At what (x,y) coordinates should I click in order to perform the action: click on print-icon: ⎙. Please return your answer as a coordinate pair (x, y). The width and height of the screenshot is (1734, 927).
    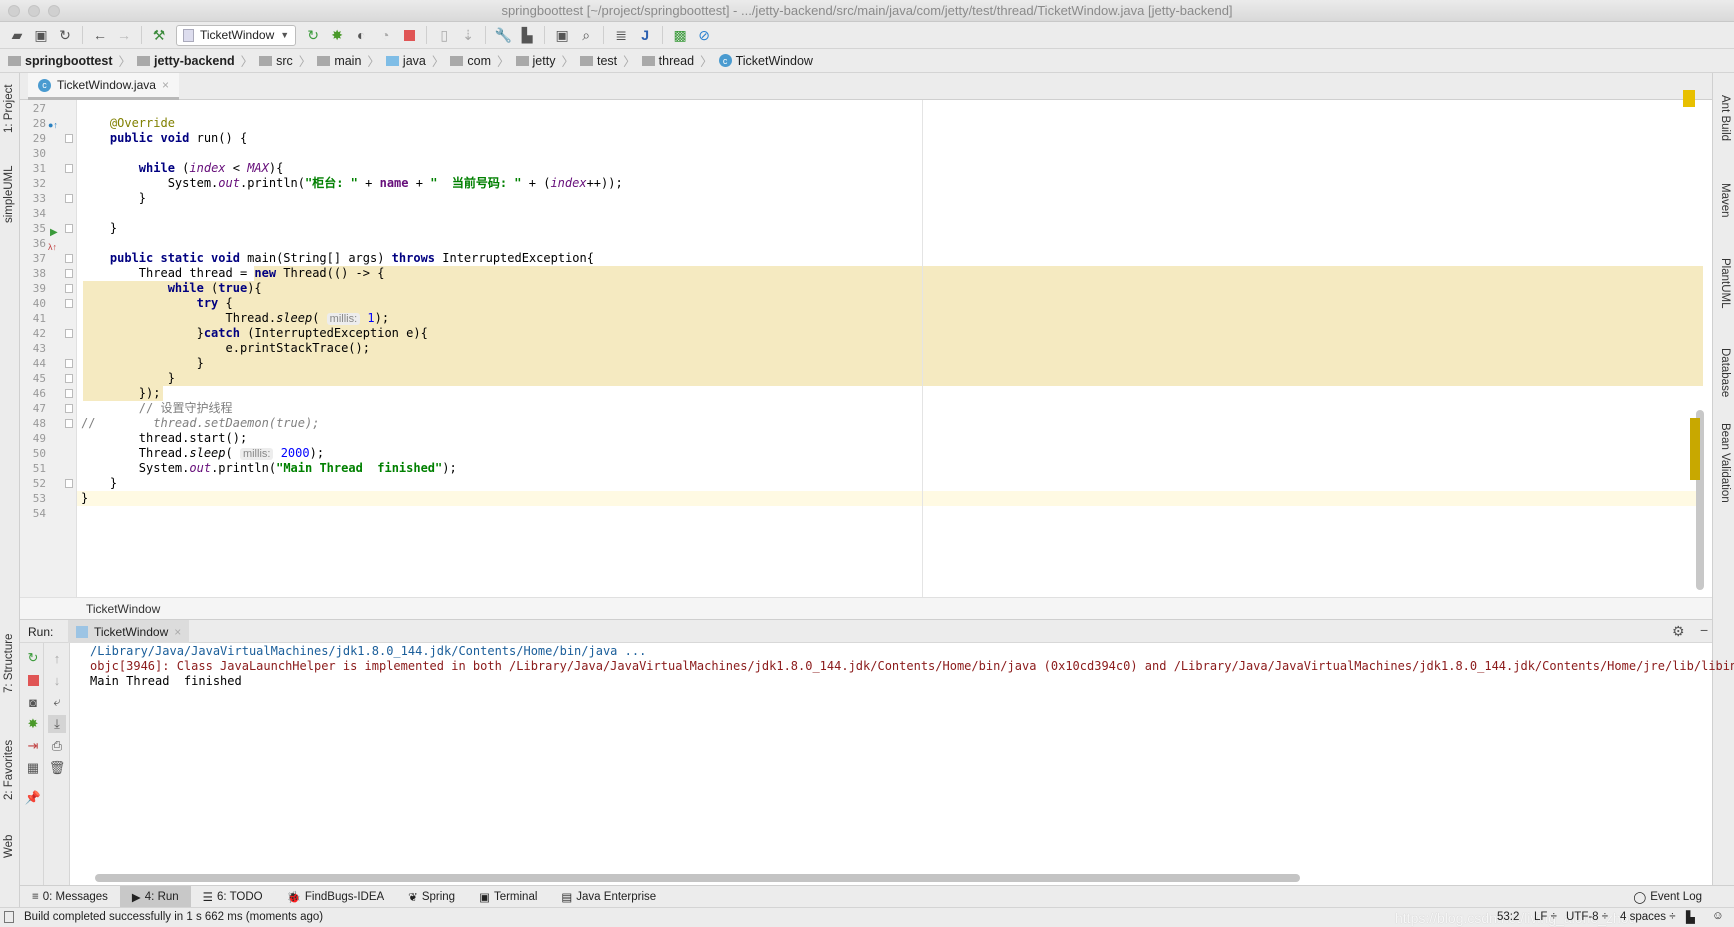
    Looking at the image, I should click on (57, 746).